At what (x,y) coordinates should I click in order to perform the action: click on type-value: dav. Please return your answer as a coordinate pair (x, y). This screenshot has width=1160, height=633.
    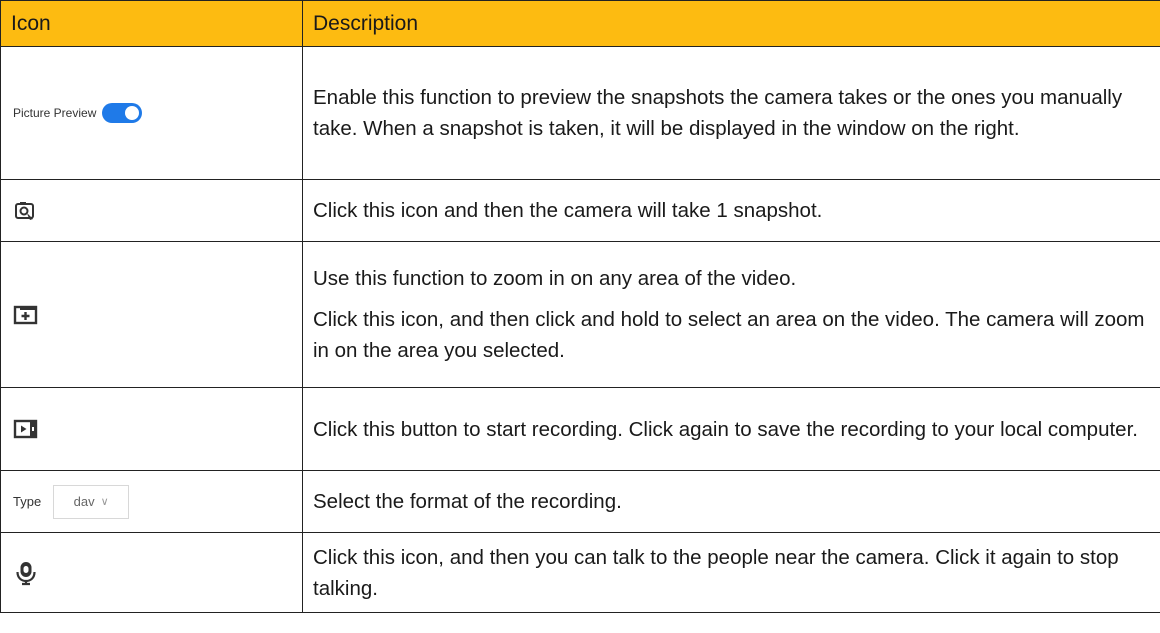
    Looking at the image, I should click on (84, 501).